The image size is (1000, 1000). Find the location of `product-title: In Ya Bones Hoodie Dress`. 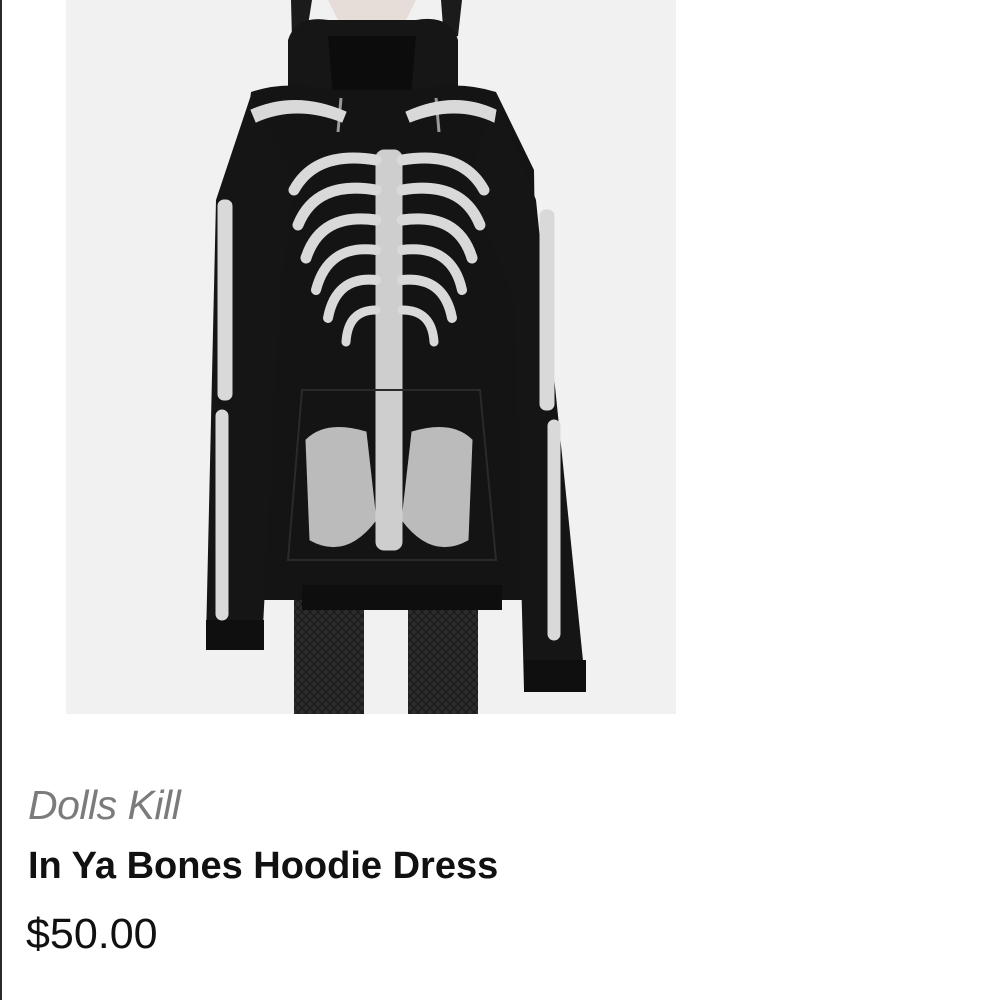

product-title: In Ya Bones Hoodie Dress is located at coordinates (263, 866).